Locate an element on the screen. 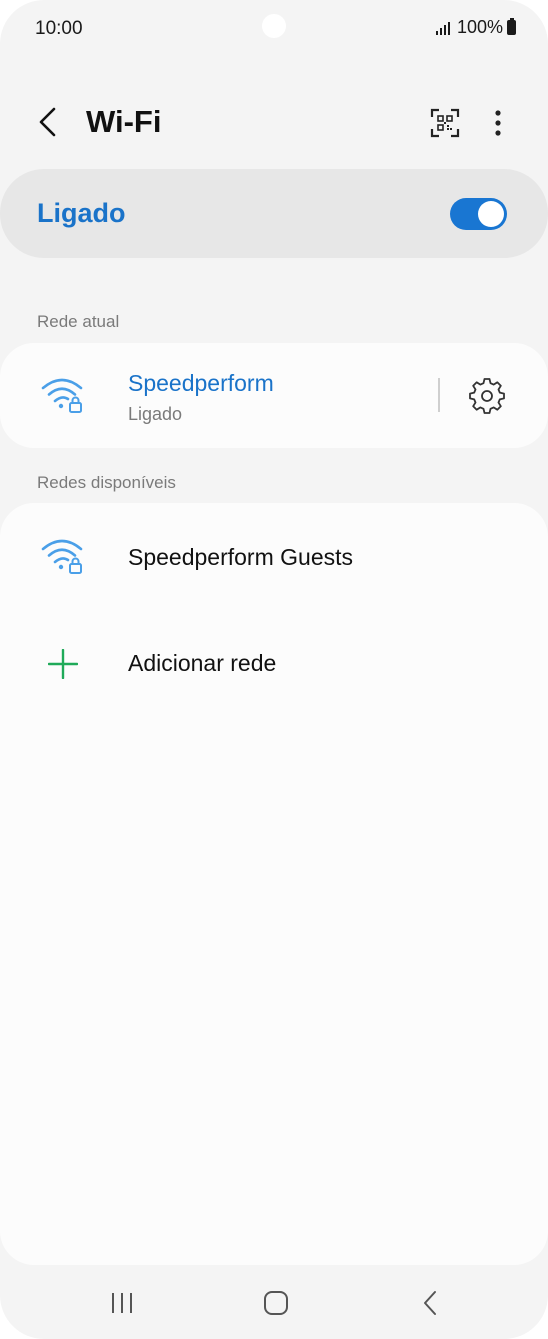  battery-percentage: 100% is located at coordinates (479, 27).